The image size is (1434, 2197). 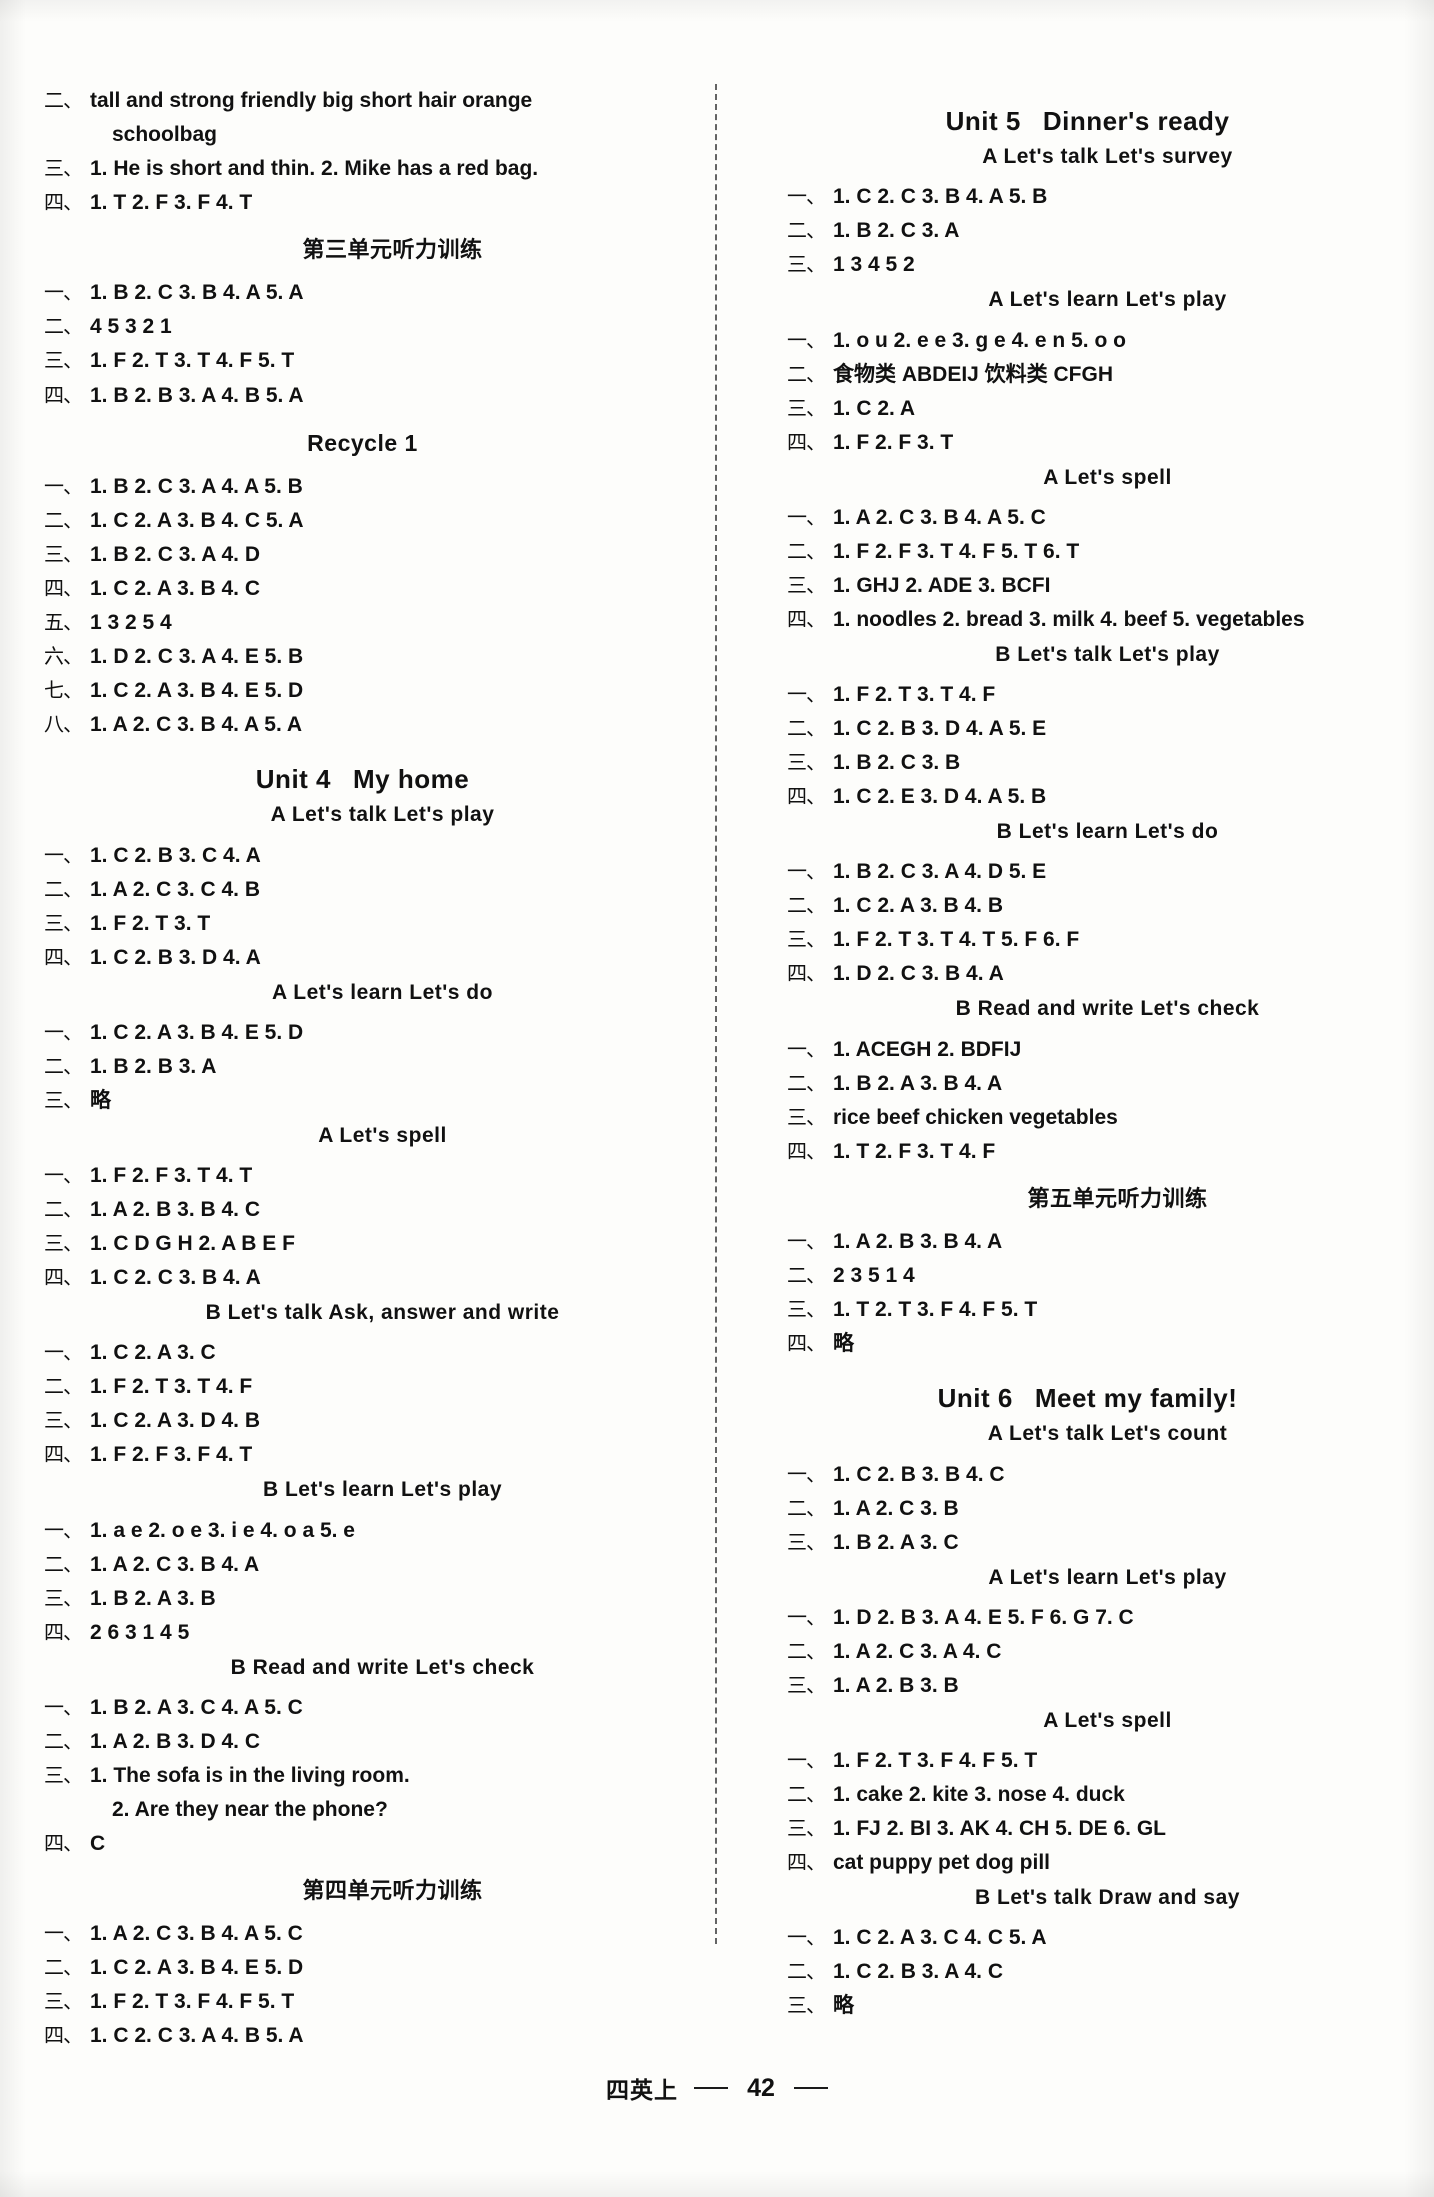 What do you see at coordinates (362, 1844) in the screenshot?
I see `answer-row: 四、 C` at bounding box center [362, 1844].